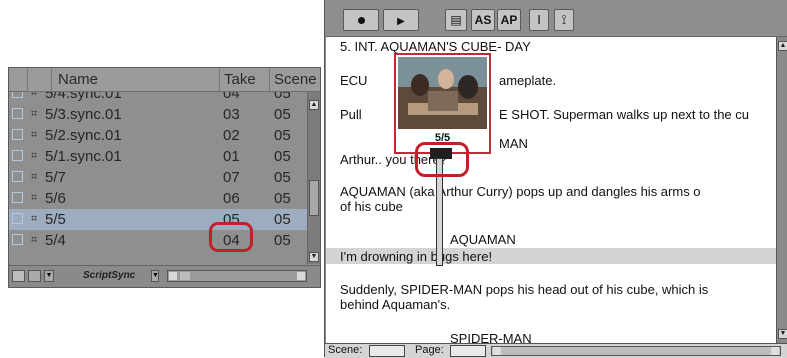 The image size is (787, 358). Describe the element at coordinates (158, 98) in the screenshot. I see `bin-row: ⌗ 5/4.sync.01 04 05` at that location.